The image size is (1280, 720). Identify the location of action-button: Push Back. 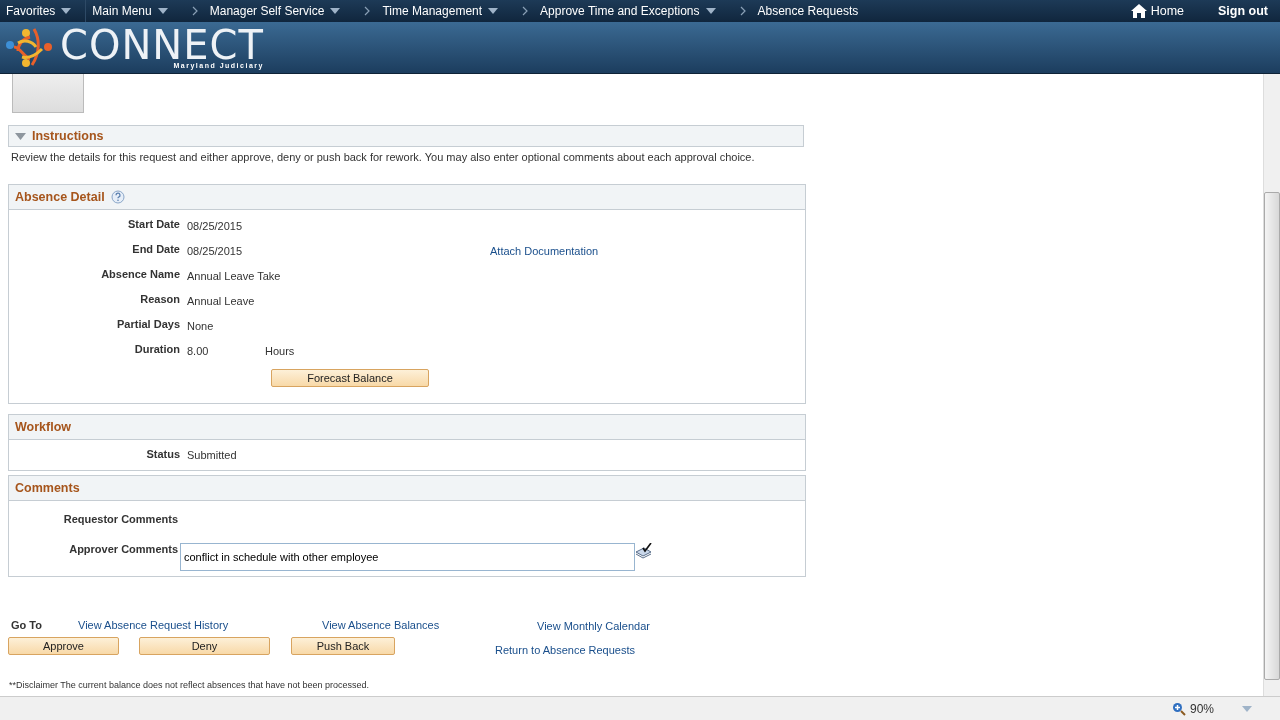
(343, 646).